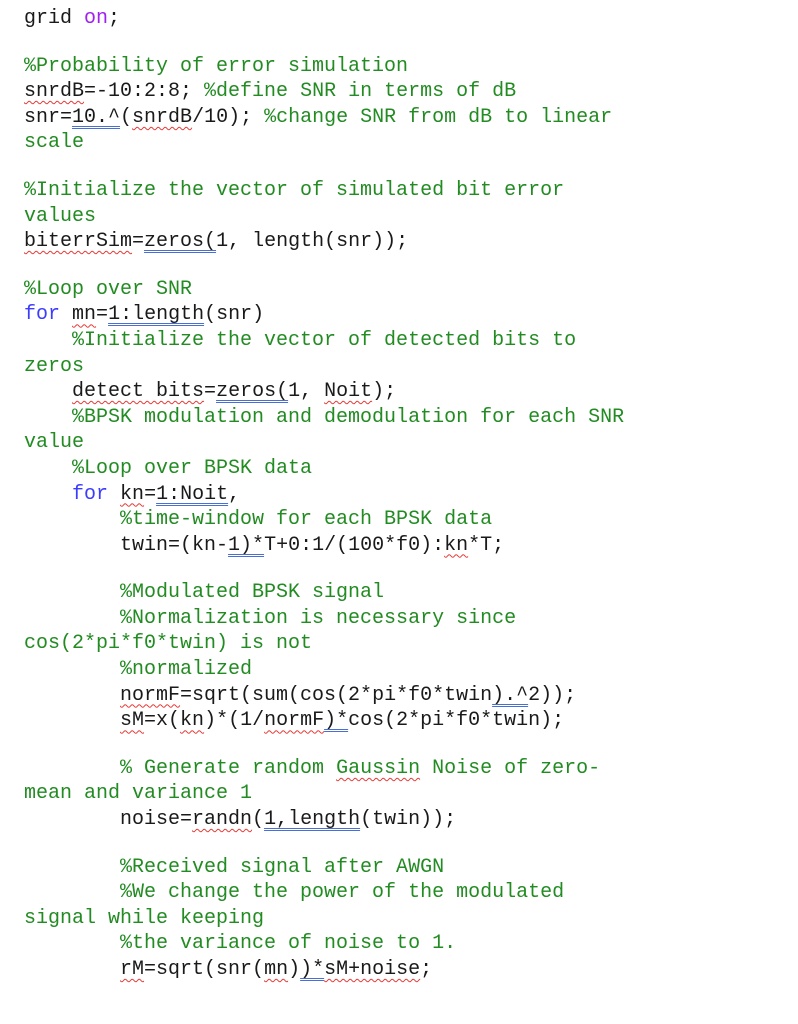 Image resolution: width=798 pixels, height=1024 pixels. What do you see at coordinates (404, 217) in the screenshot?
I see `code-line: values` at bounding box center [404, 217].